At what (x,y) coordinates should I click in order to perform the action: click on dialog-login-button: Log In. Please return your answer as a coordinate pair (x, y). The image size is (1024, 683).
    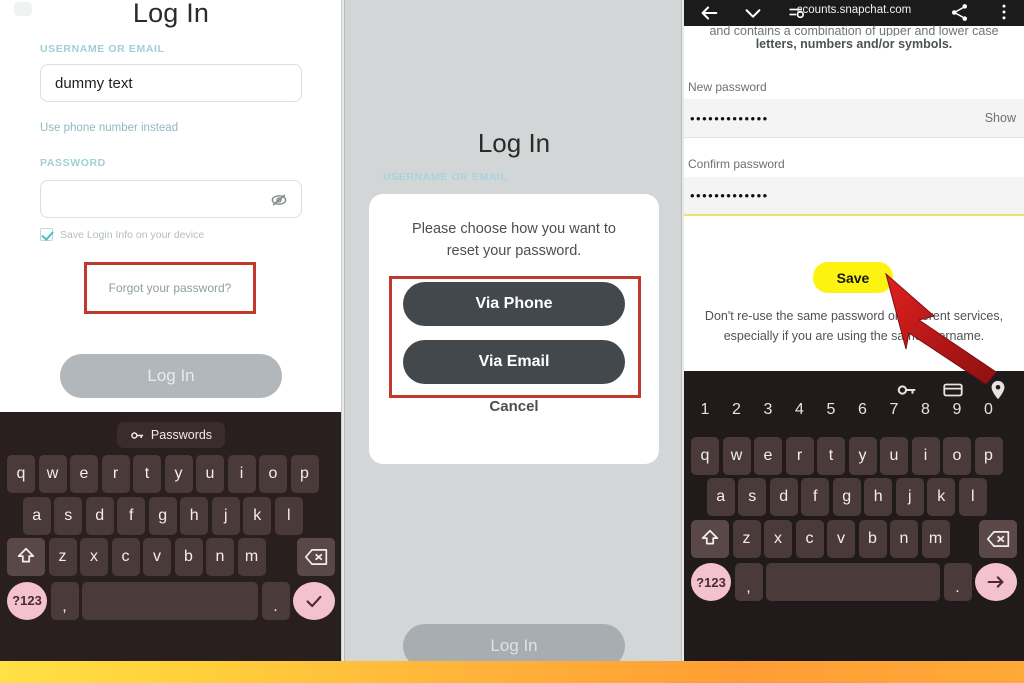
    Looking at the image, I should click on (514, 643).